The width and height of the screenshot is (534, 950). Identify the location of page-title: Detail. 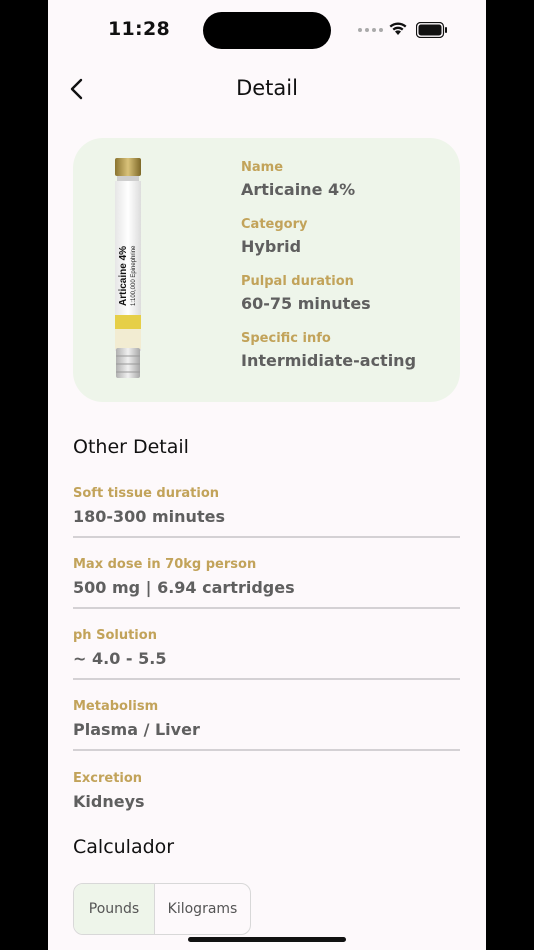
(267, 88).